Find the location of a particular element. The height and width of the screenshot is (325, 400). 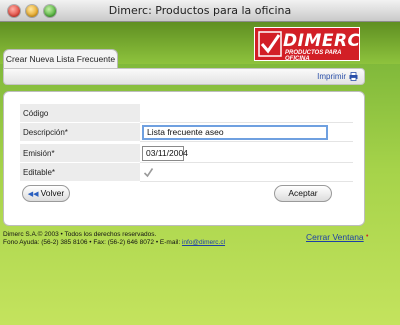

form-row-editable: Editable* is located at coordinates (186, 172).